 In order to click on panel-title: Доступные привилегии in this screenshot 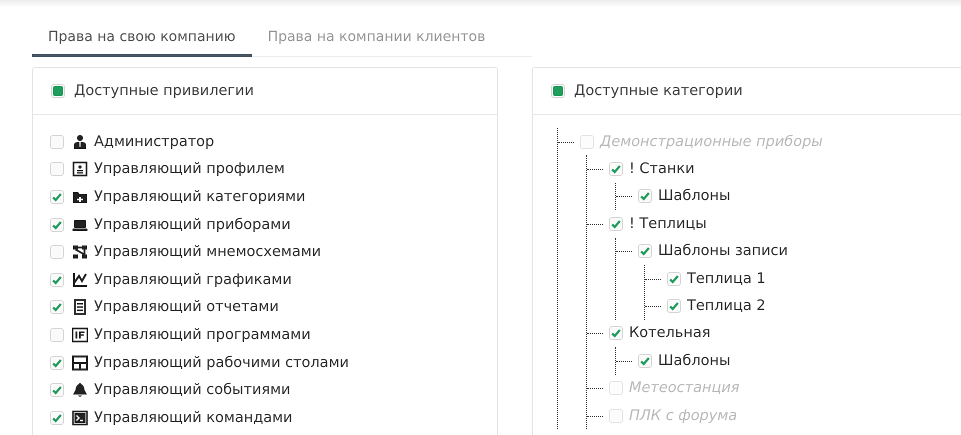, I will do `click(164, 91)`.